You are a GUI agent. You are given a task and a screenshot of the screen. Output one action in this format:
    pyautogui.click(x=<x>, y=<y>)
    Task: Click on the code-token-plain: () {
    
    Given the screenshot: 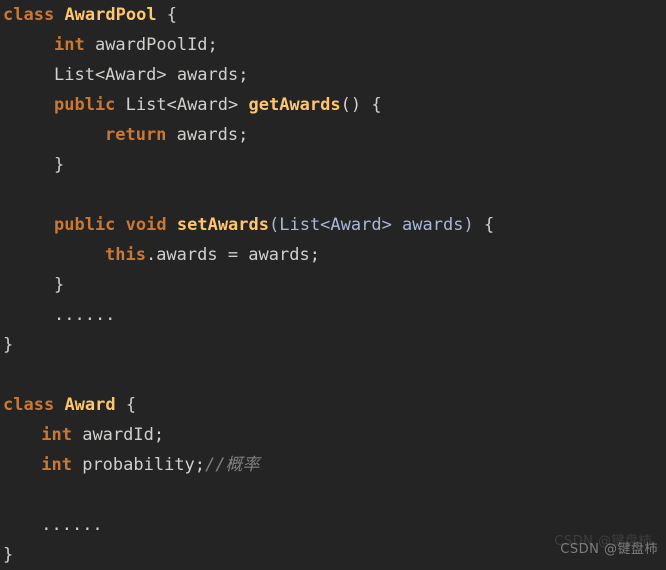 What is the action you would take?
    pyautogui.click(x=361, y=105)
    